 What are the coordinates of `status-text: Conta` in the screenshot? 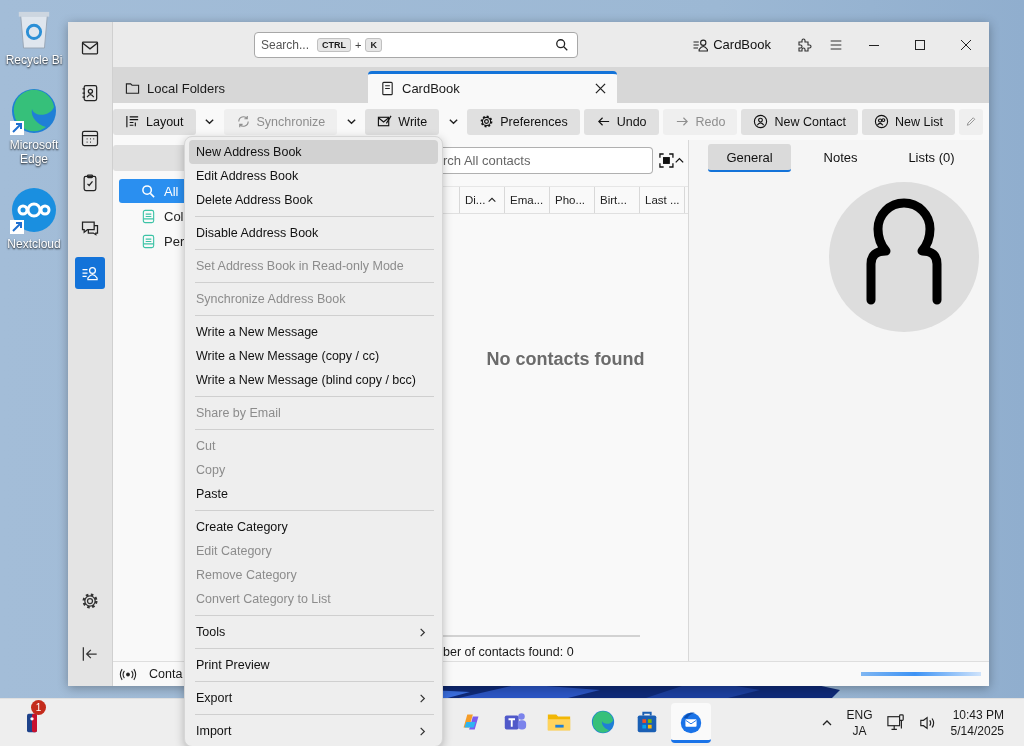 It's located at (166, 674).